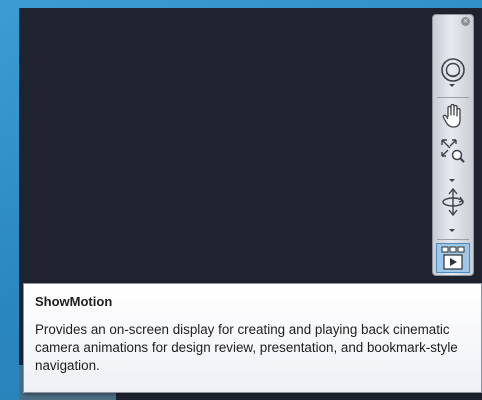 The height and width of the screenshot is (400, 482). I want to click on showmotion-button, so click(453, 258).